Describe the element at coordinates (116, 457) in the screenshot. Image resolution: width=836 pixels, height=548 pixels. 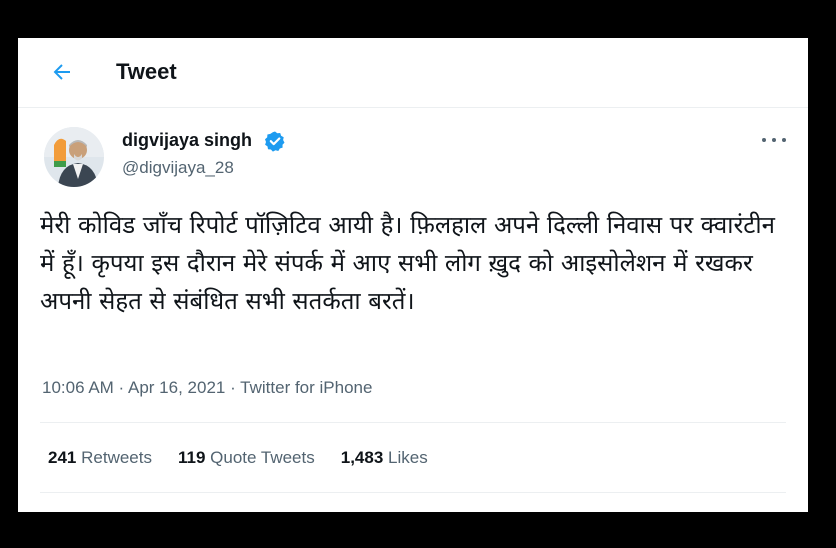
I see `retweets-label: Retweets` at that location.